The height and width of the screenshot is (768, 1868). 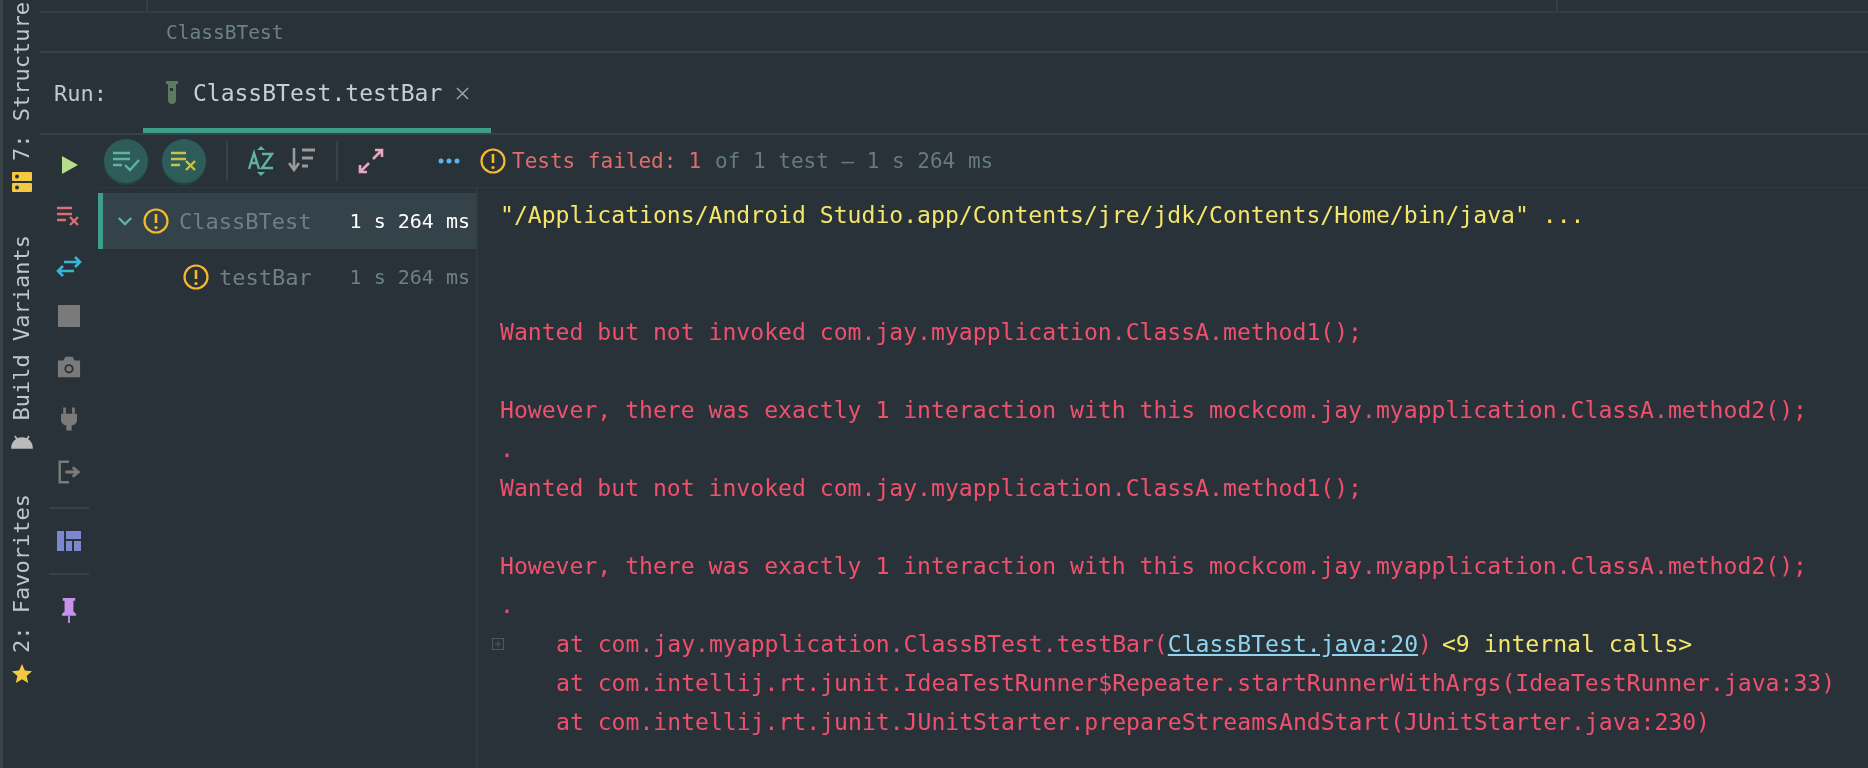 What do you see at coordinates (172, 93) in the screenshot?
I see `test-tube-icon` at bounding box center [172, 93].